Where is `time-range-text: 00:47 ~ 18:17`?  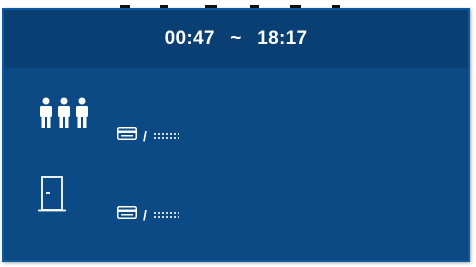
time-range-text: 00:47 ~ 18:17 is located at coordinates (236, 39).